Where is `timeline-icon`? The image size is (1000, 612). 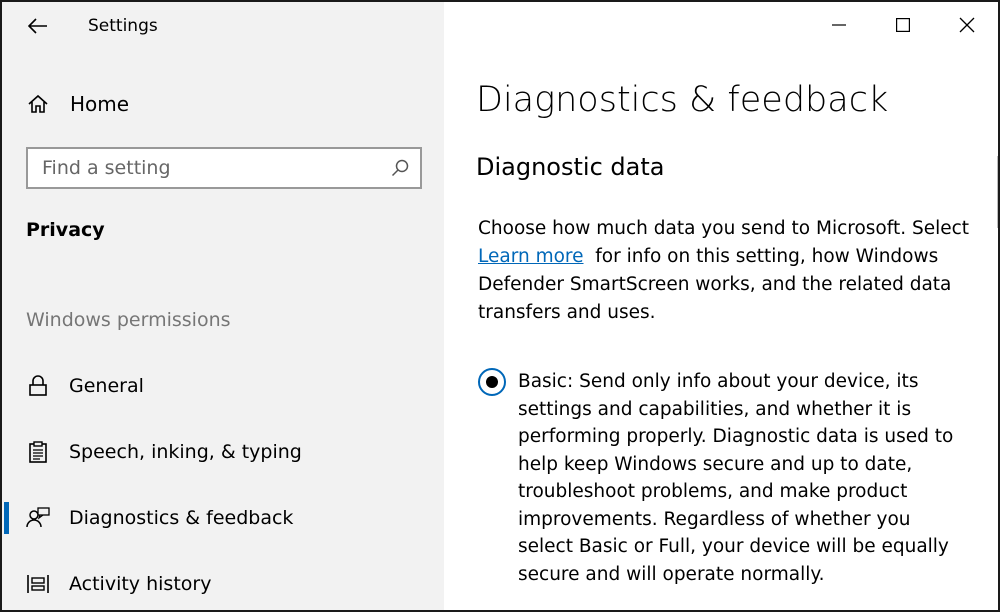 timeline-icon is located at coordinates (38, 584).